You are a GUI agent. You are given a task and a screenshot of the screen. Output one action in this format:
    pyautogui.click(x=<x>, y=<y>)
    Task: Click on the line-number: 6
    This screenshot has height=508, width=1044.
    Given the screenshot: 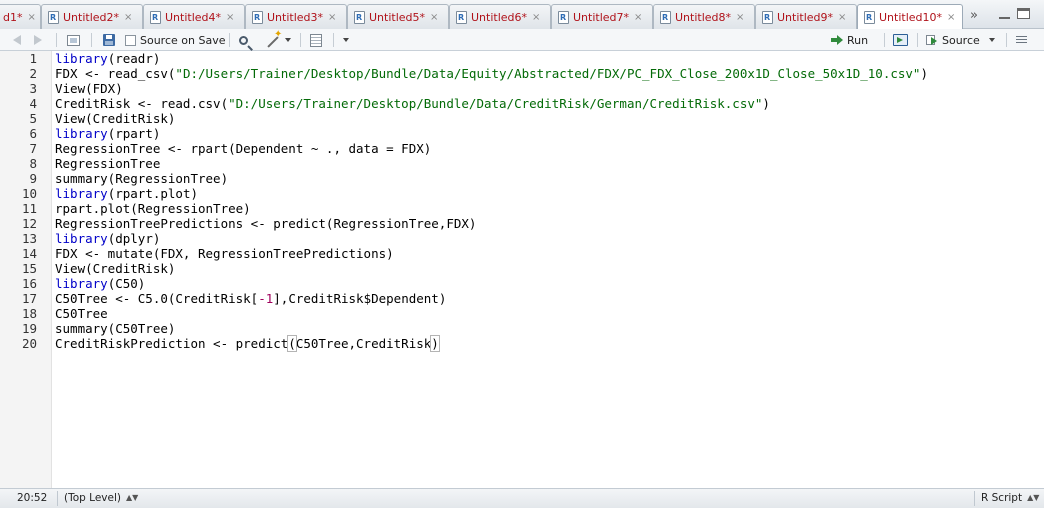 What is the action you would take?
    pyautogui.click(x=33, y=133)
    